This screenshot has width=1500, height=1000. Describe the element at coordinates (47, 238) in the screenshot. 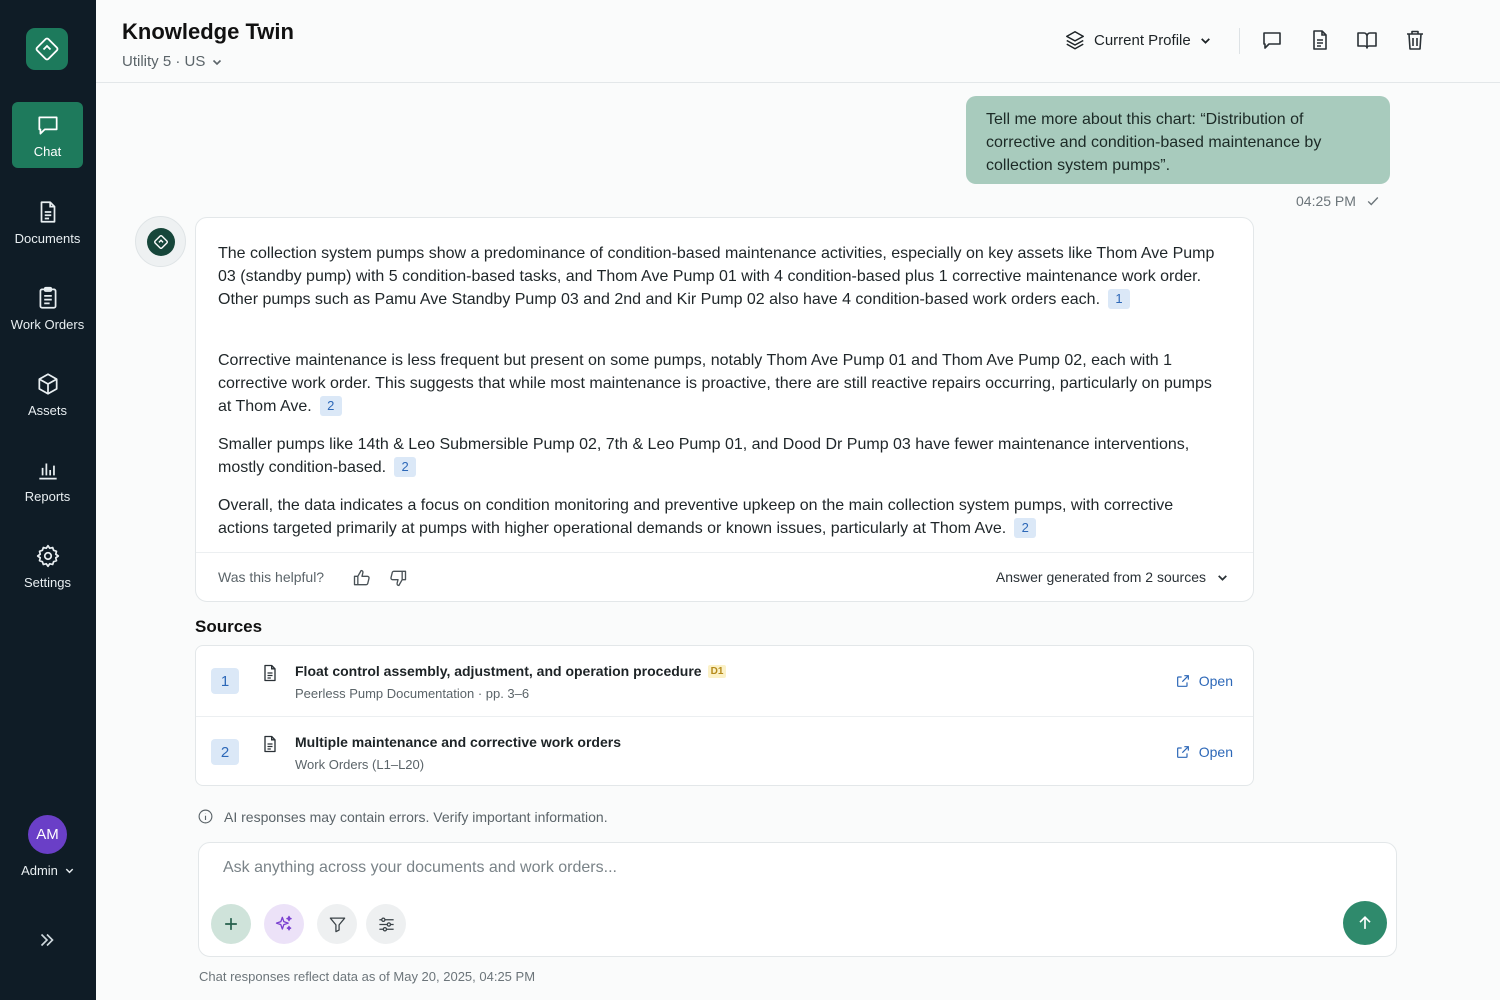

I see `sidebar-item-label: Documents` at that location.